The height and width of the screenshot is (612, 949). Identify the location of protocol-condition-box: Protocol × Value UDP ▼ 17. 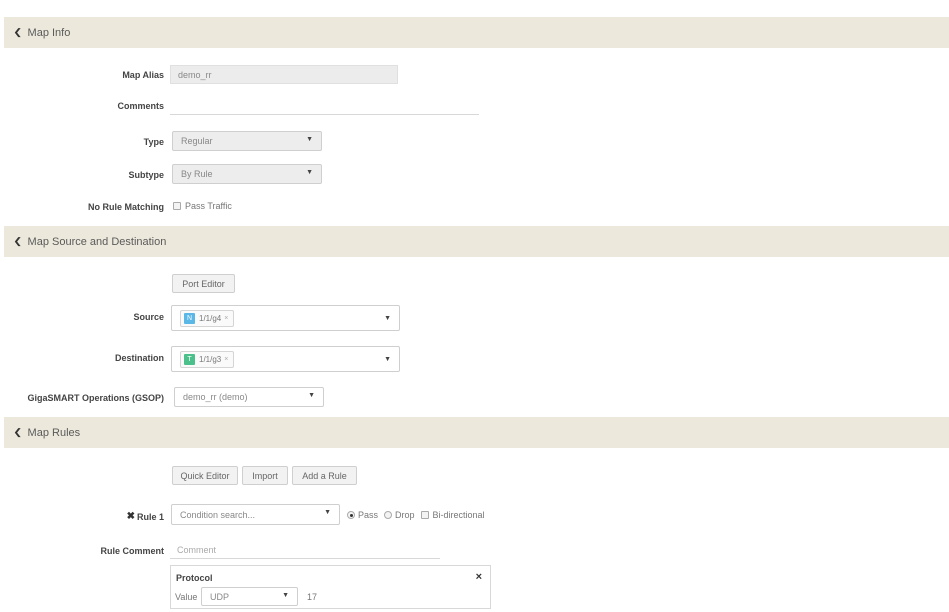
(330, 587).